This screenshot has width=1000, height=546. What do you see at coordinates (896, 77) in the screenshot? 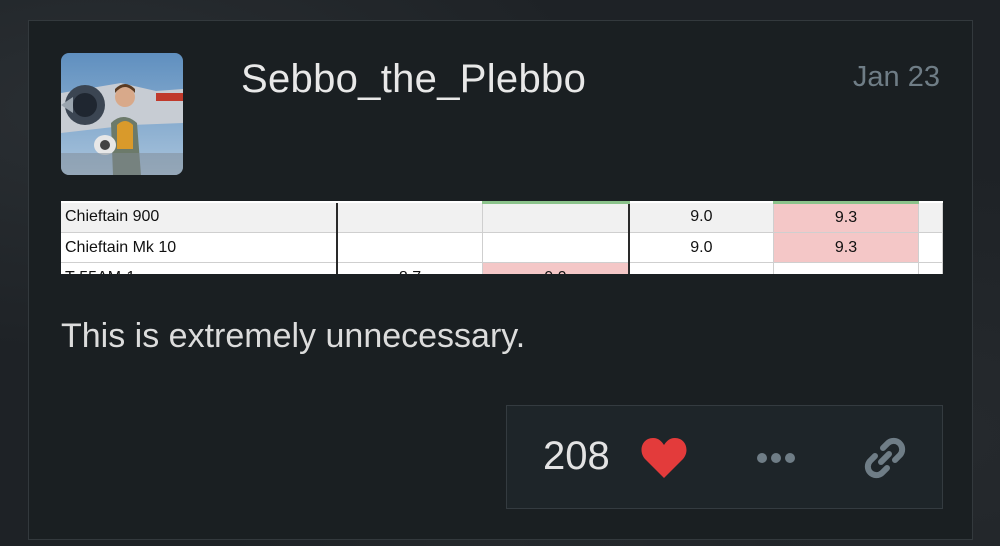
I see `post-date: Jan 23` at bounding box center [896, 77].